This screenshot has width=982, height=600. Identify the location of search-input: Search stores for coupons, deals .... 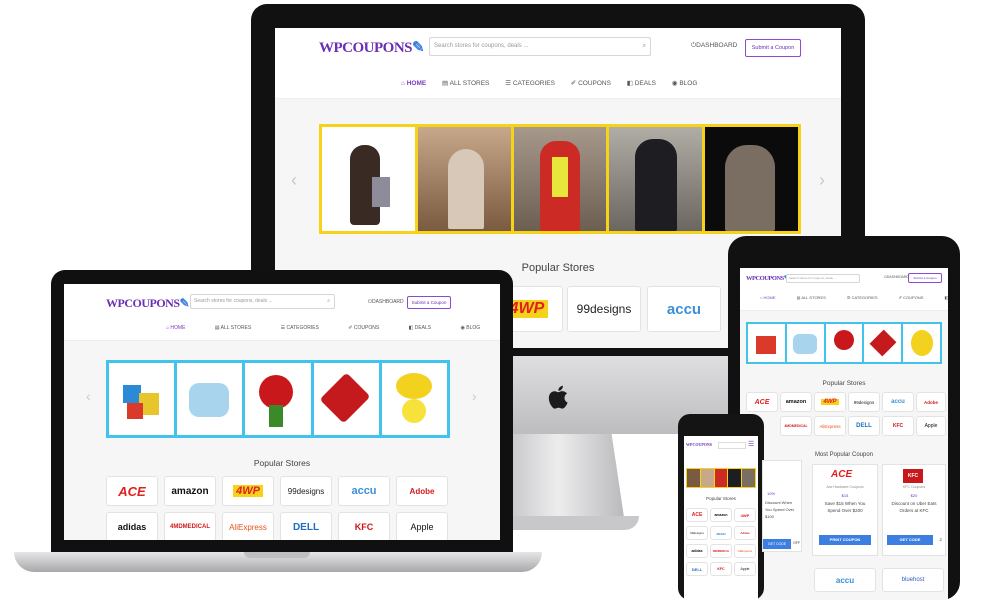
(823, 278).